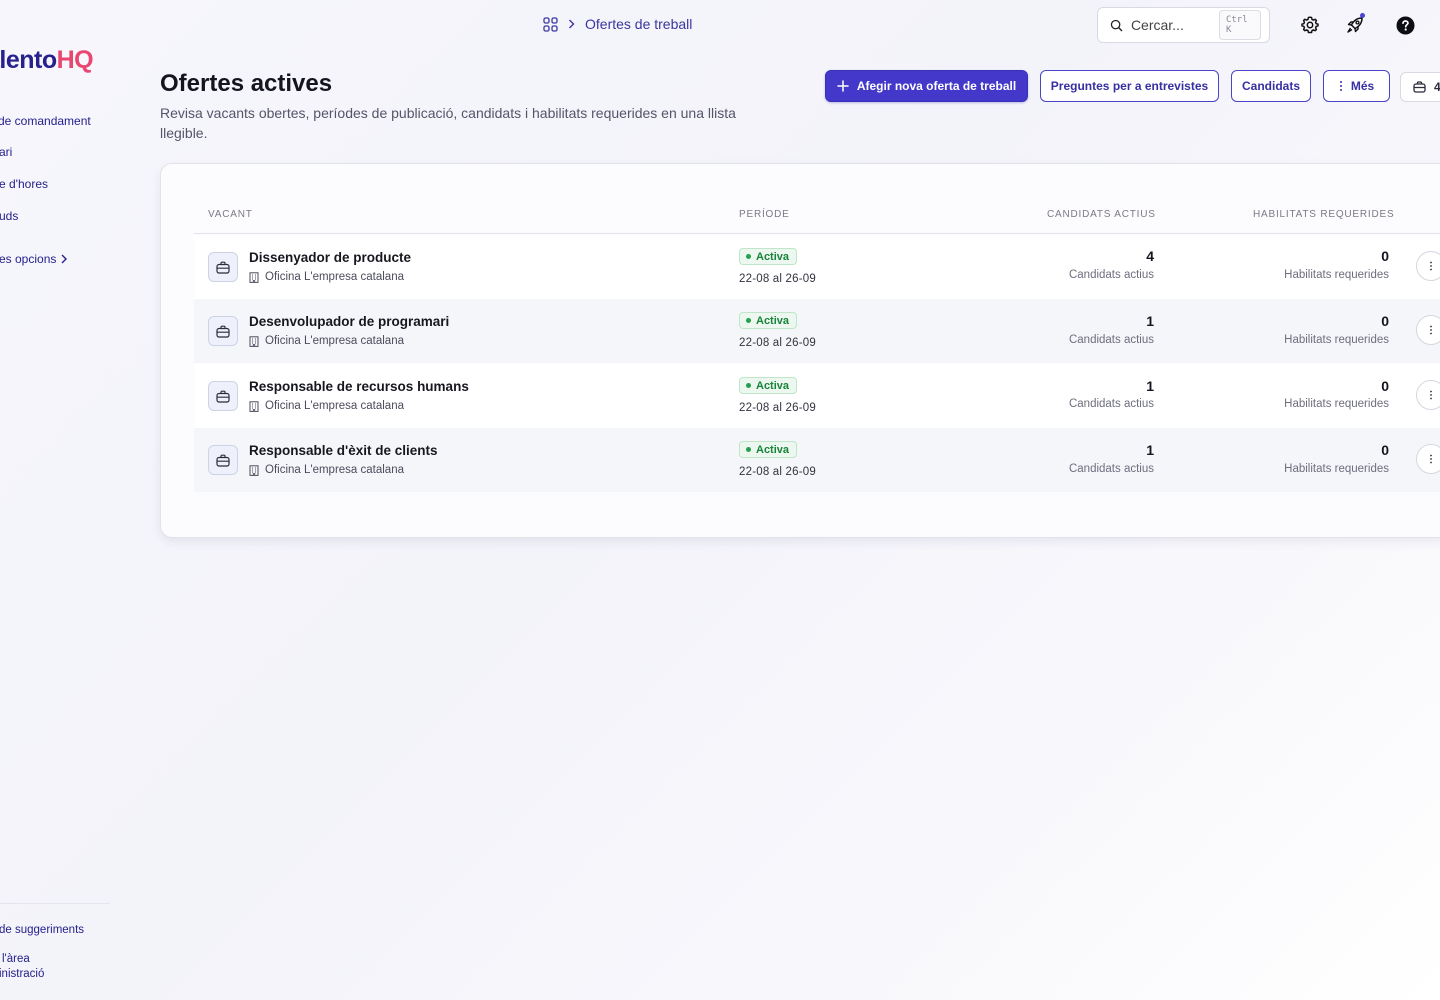 This screenshot has width=1440, height=1000. What do you see at coordinates (349, 321) in the screenshot?
I see `job-title: Desenvolupador de programari` at bounding box center [349, 321].